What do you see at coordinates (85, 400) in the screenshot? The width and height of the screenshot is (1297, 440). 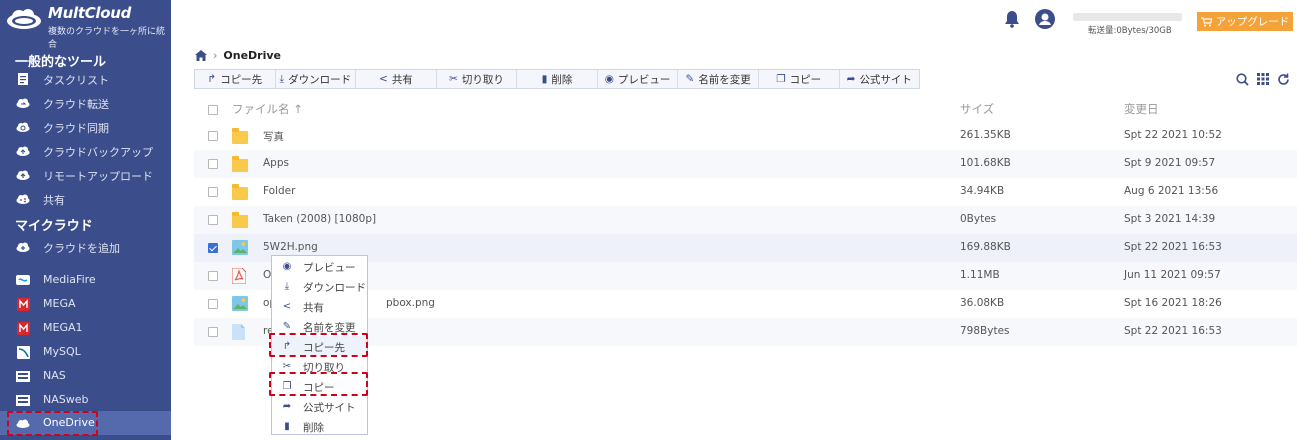 I see `sidebar-item-nasweb: NASweb` at bounding box center [85, 400].